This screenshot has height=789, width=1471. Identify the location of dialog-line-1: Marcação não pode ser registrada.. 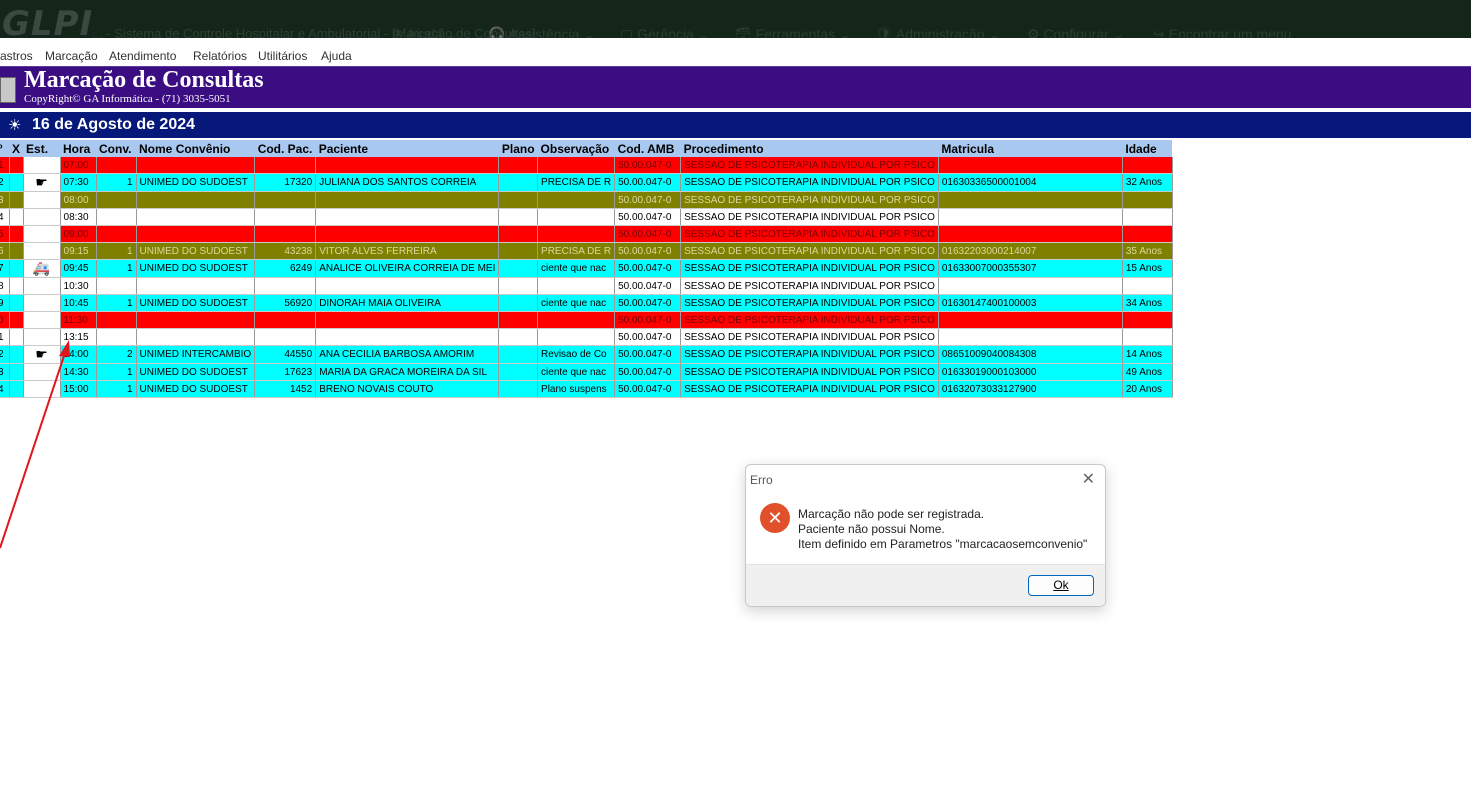
(891, 514).